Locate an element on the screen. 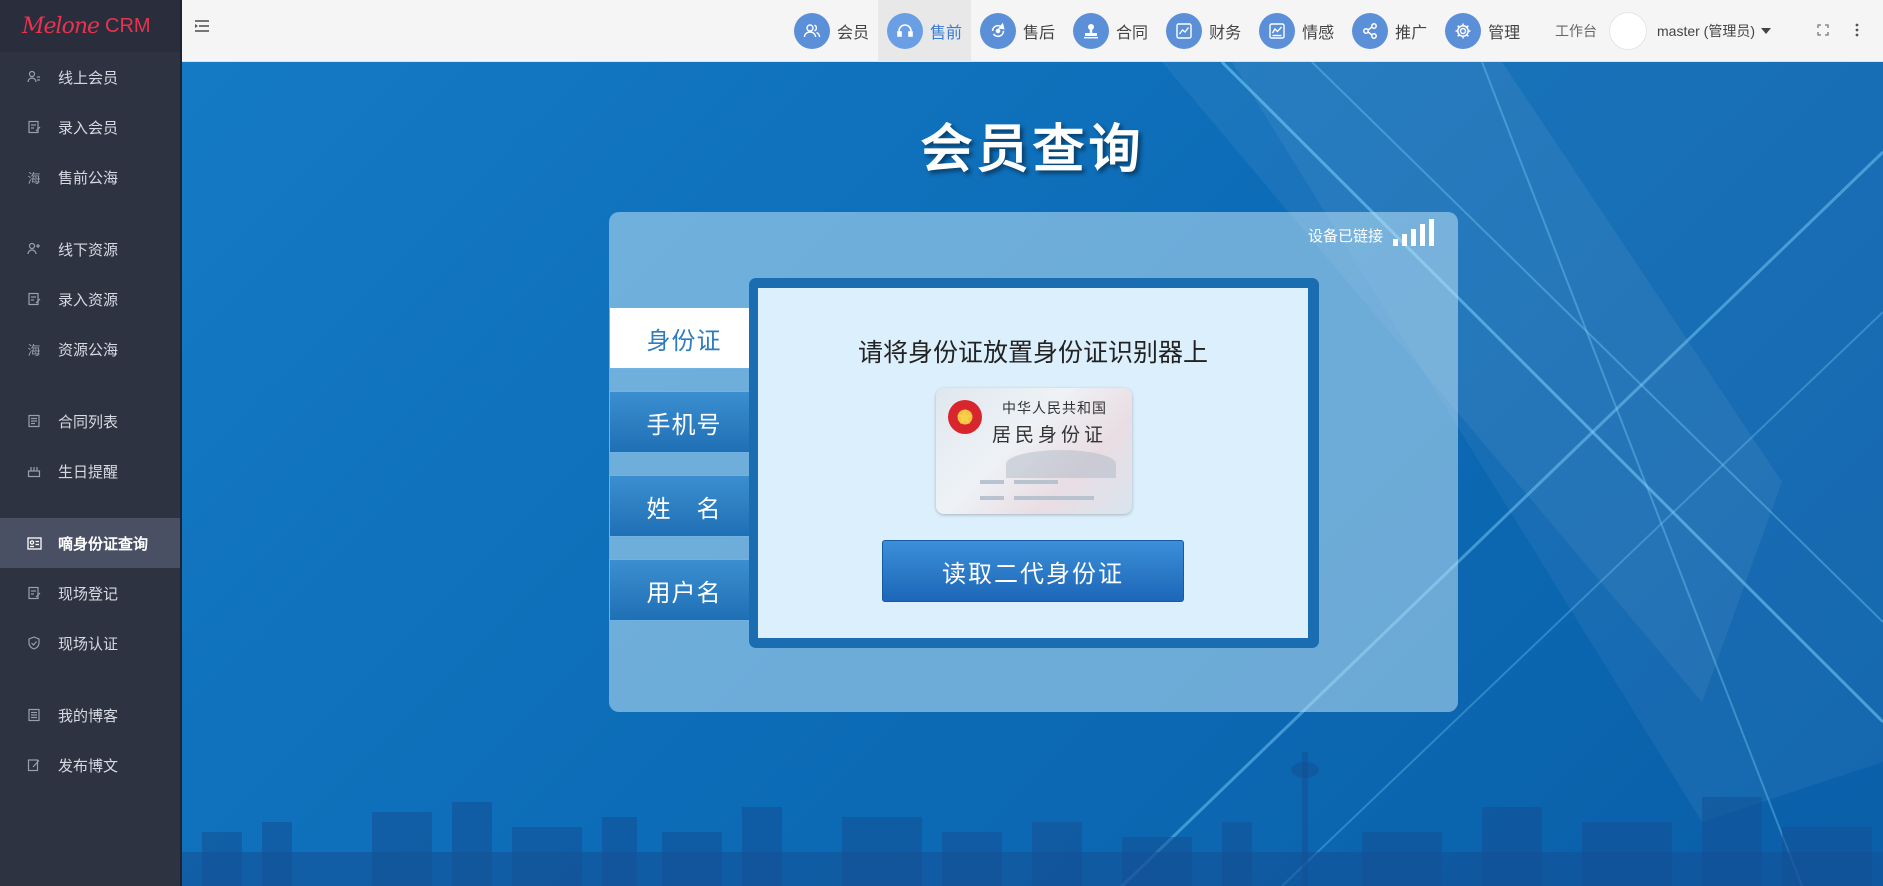  top-nav-item: 会员 is located at coordinates (831, 31).